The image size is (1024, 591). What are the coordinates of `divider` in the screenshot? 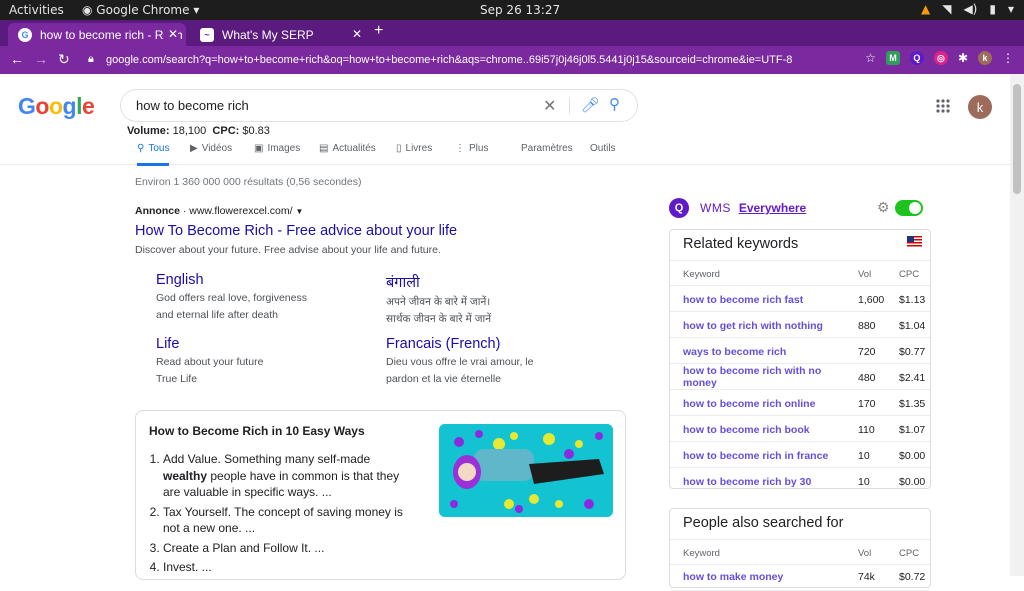 It's located at (569, 106).